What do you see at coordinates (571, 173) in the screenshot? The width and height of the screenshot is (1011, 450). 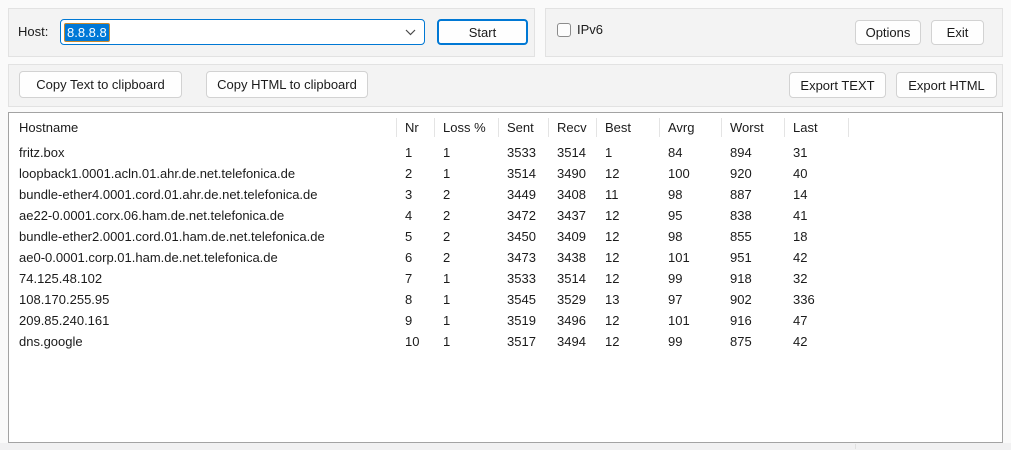 I see `cell-recv: 3490` at bounding box center [571, 173].